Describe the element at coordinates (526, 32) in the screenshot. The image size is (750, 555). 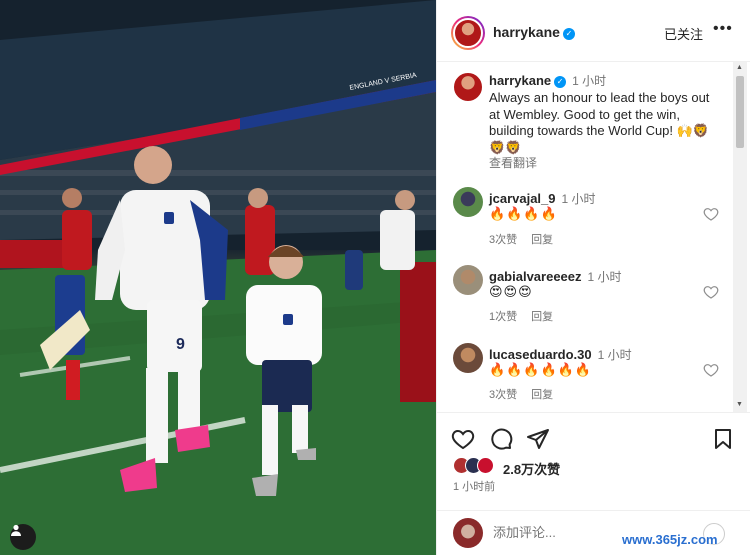
I see `author-username: harrykane` at that location.